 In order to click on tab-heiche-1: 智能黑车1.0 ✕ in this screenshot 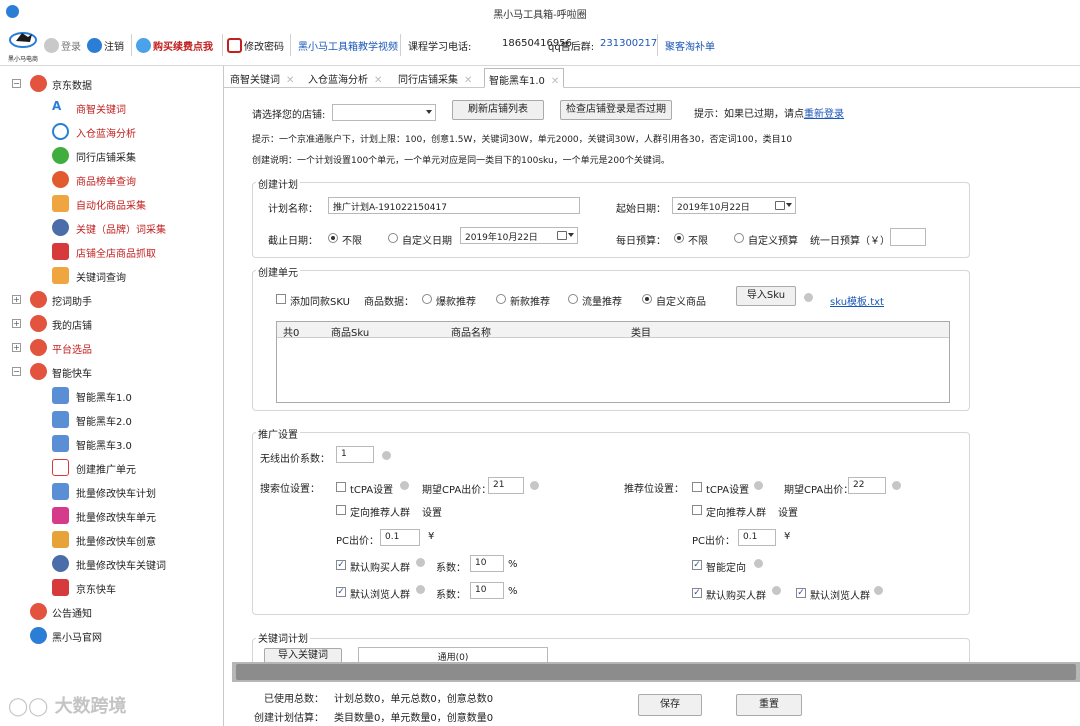, I will do `click(524, 78)`.